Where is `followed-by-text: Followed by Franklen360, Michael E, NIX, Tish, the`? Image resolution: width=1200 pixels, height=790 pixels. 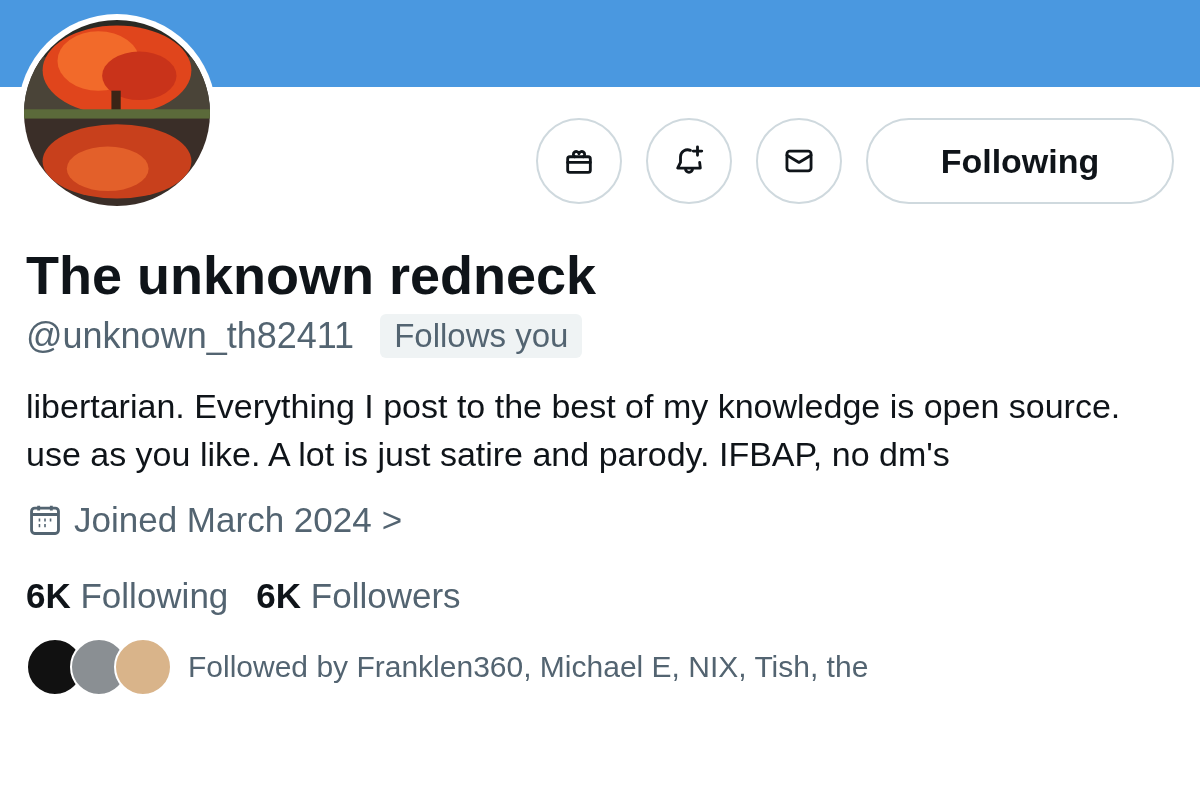
followed-by-text: Followed by Franklen360, Michael E, NIX, Tish, the is located at coordinates (528, 667).